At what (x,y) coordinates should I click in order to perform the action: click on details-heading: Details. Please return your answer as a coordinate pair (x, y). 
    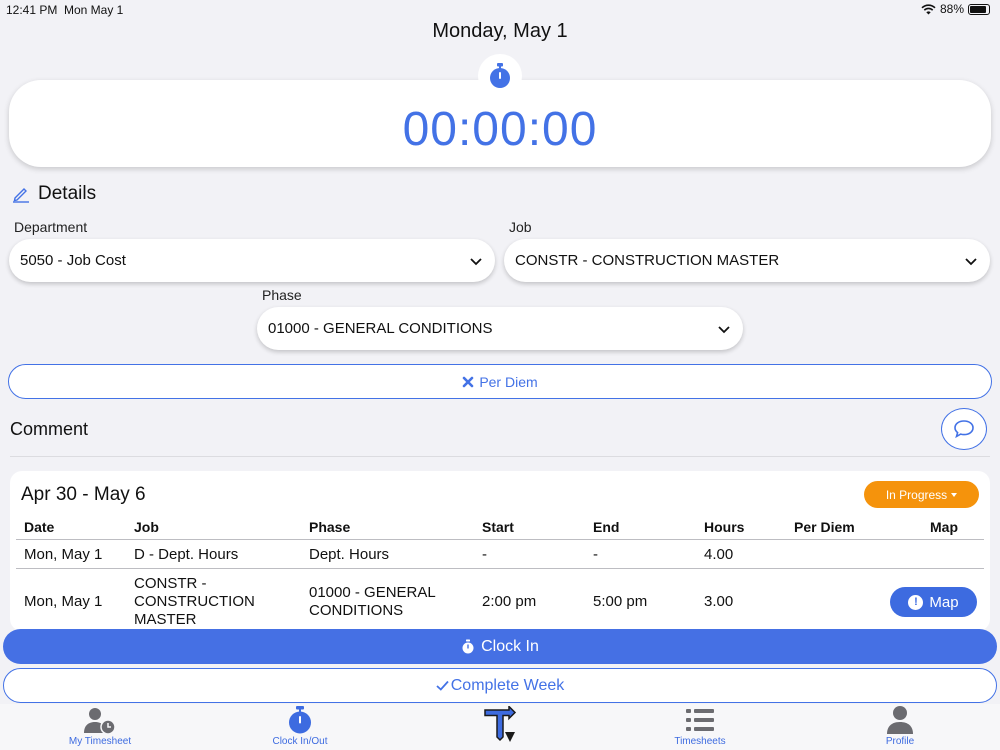
    Looking at the image, I should click on (54, 194).